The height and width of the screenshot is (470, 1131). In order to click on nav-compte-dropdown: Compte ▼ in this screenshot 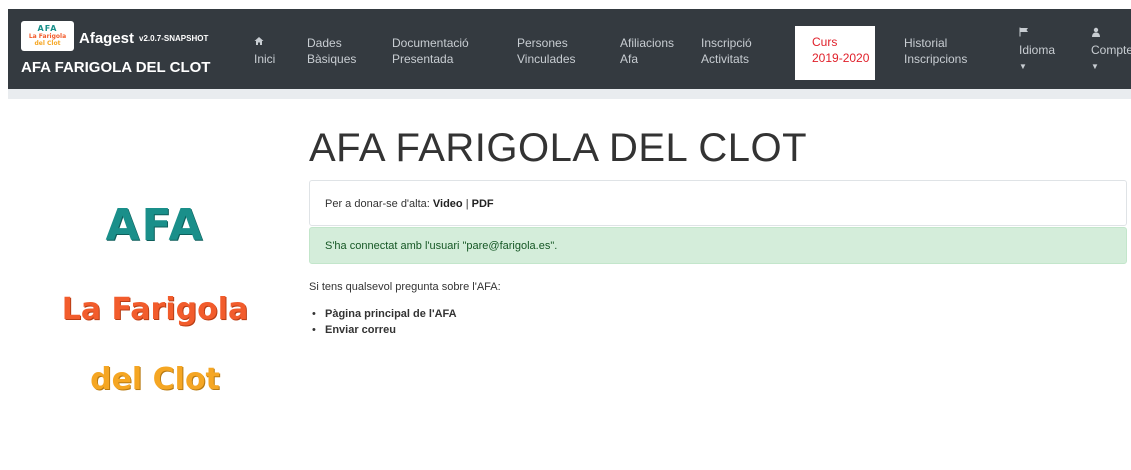, I will do `click(1111, 50)`.